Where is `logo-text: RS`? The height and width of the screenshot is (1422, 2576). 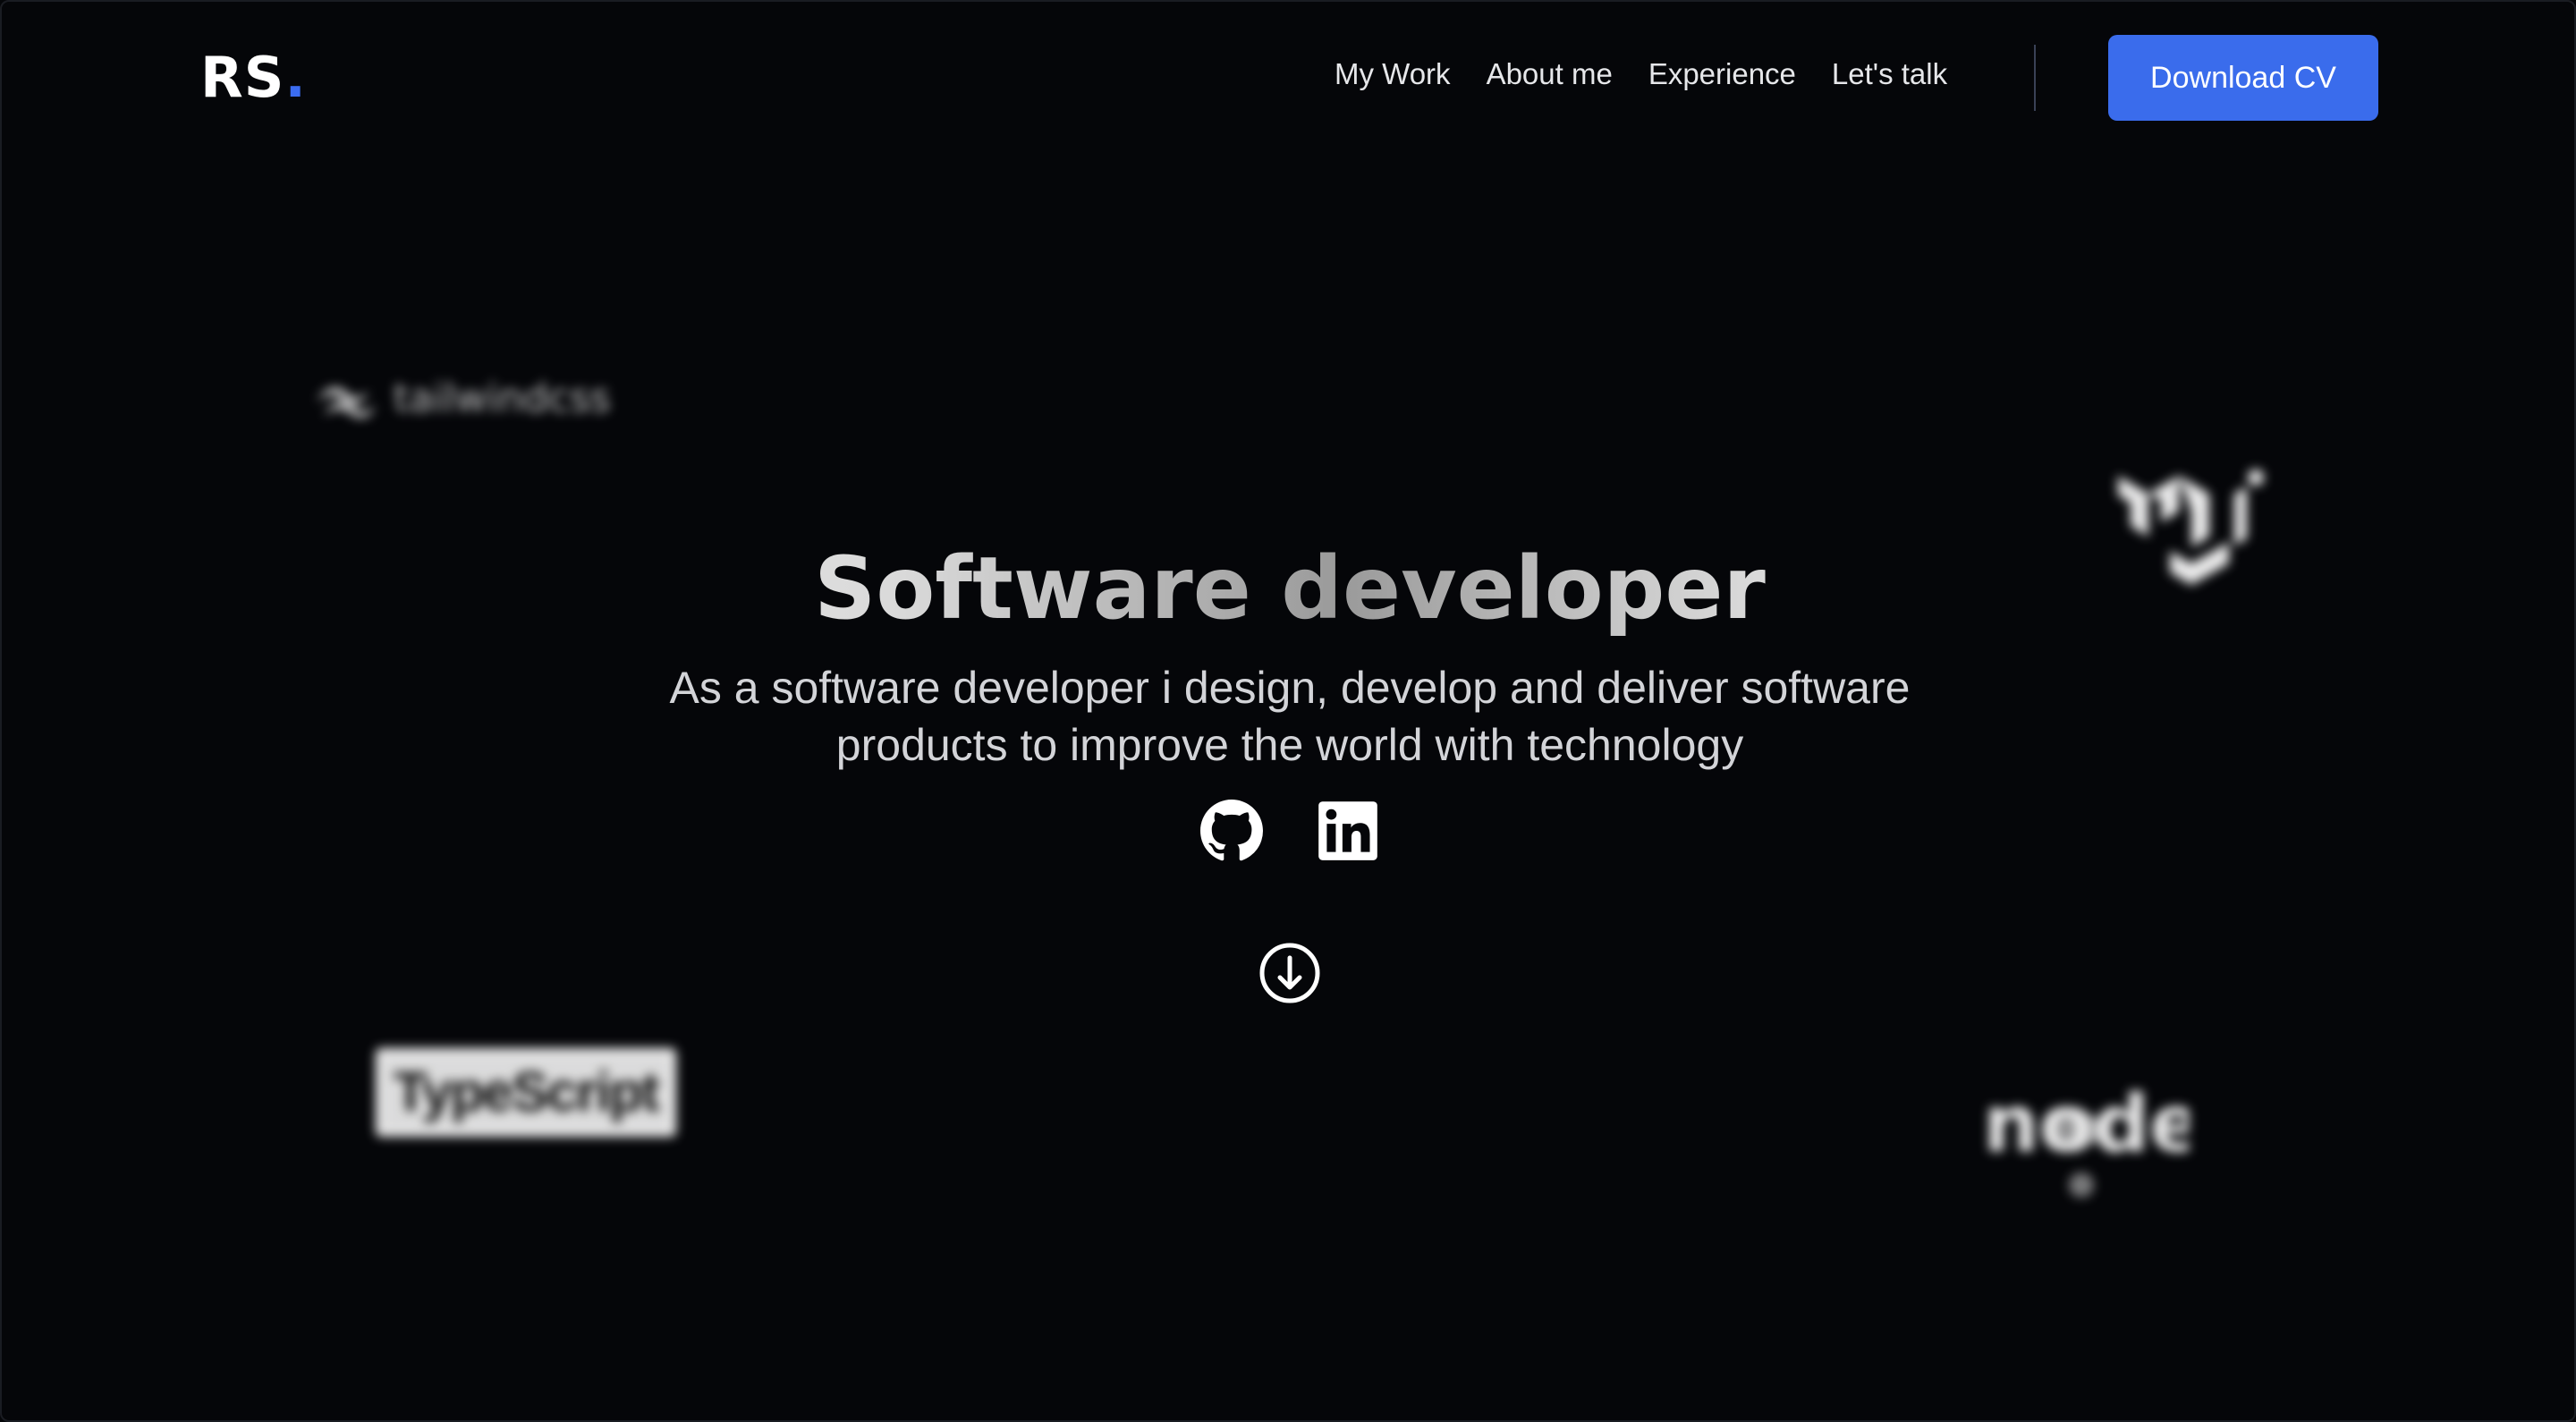 logo-text: RS is located at coordinates (242, 77).